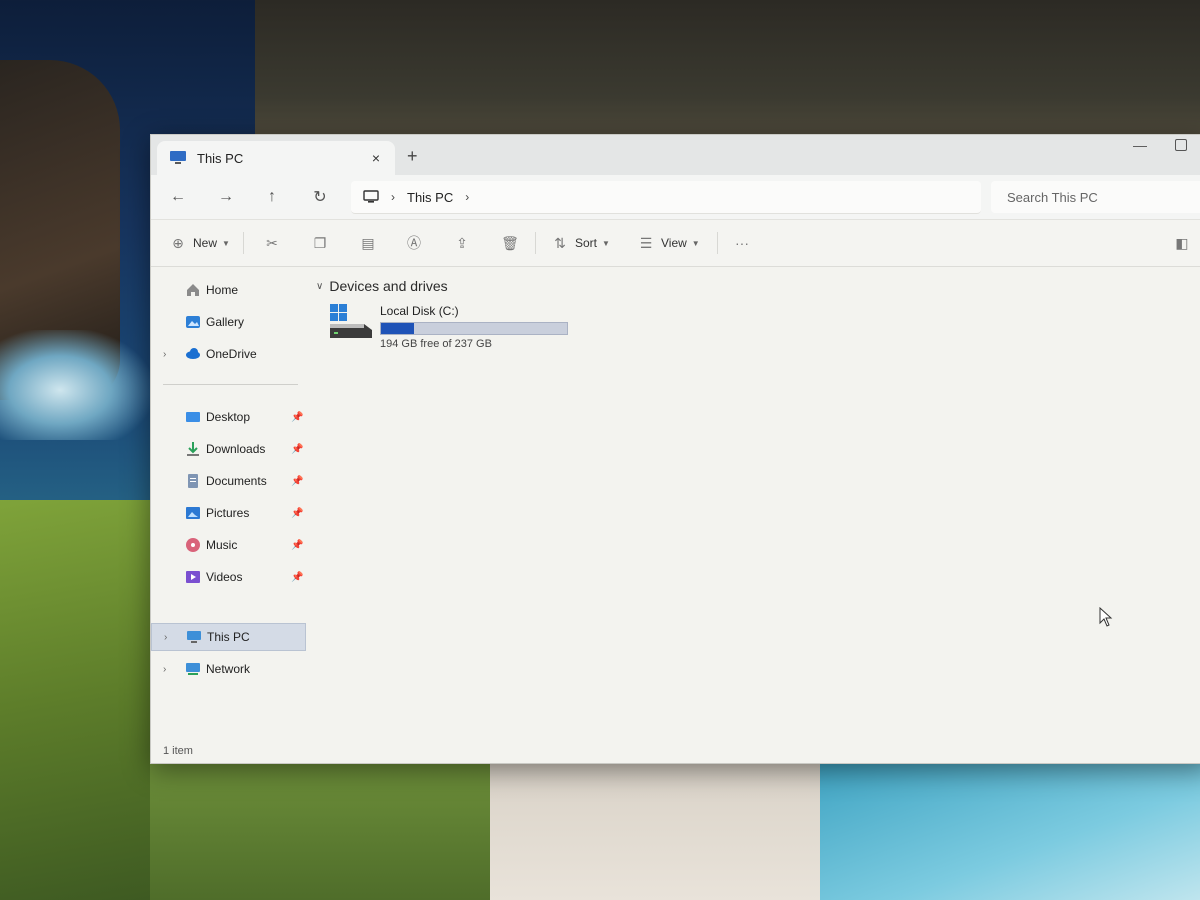  Describe the element at coordinates (398, 328) in the screenshot. I see `drive-usage-fill` at that location.